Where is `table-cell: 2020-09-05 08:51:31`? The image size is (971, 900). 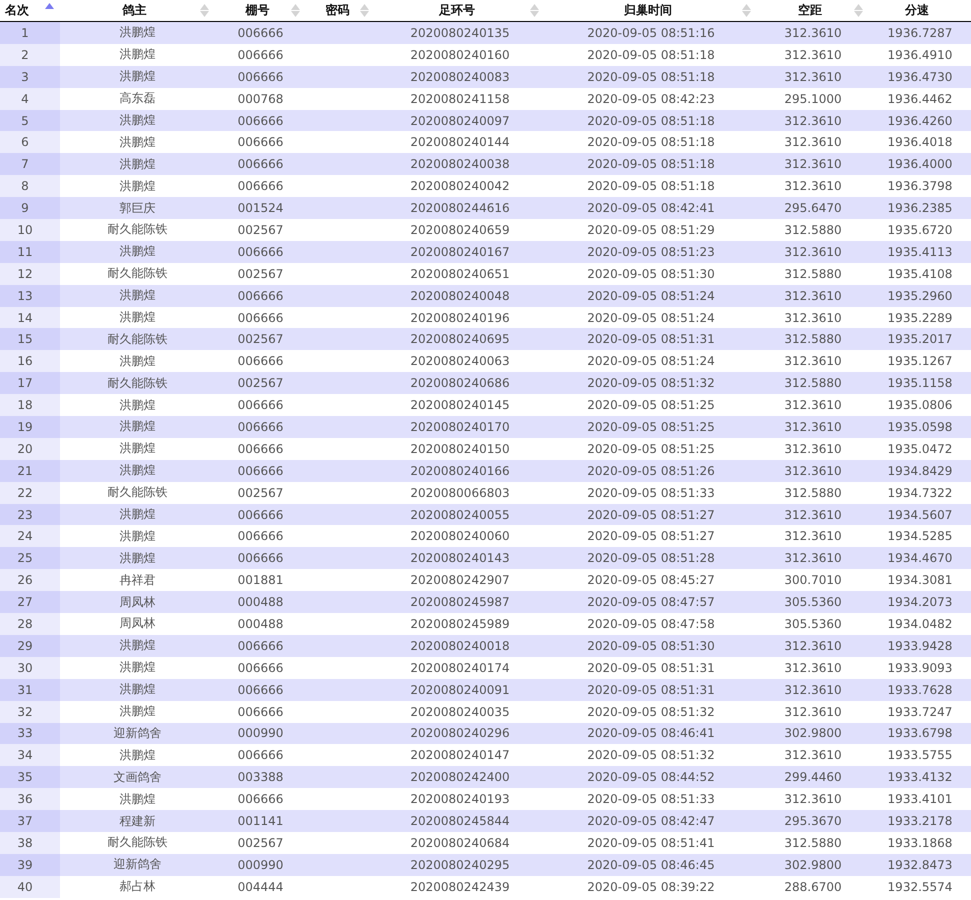 table-cell: 2020-09-05 08:51:31 is located at coordinates (651, 667).